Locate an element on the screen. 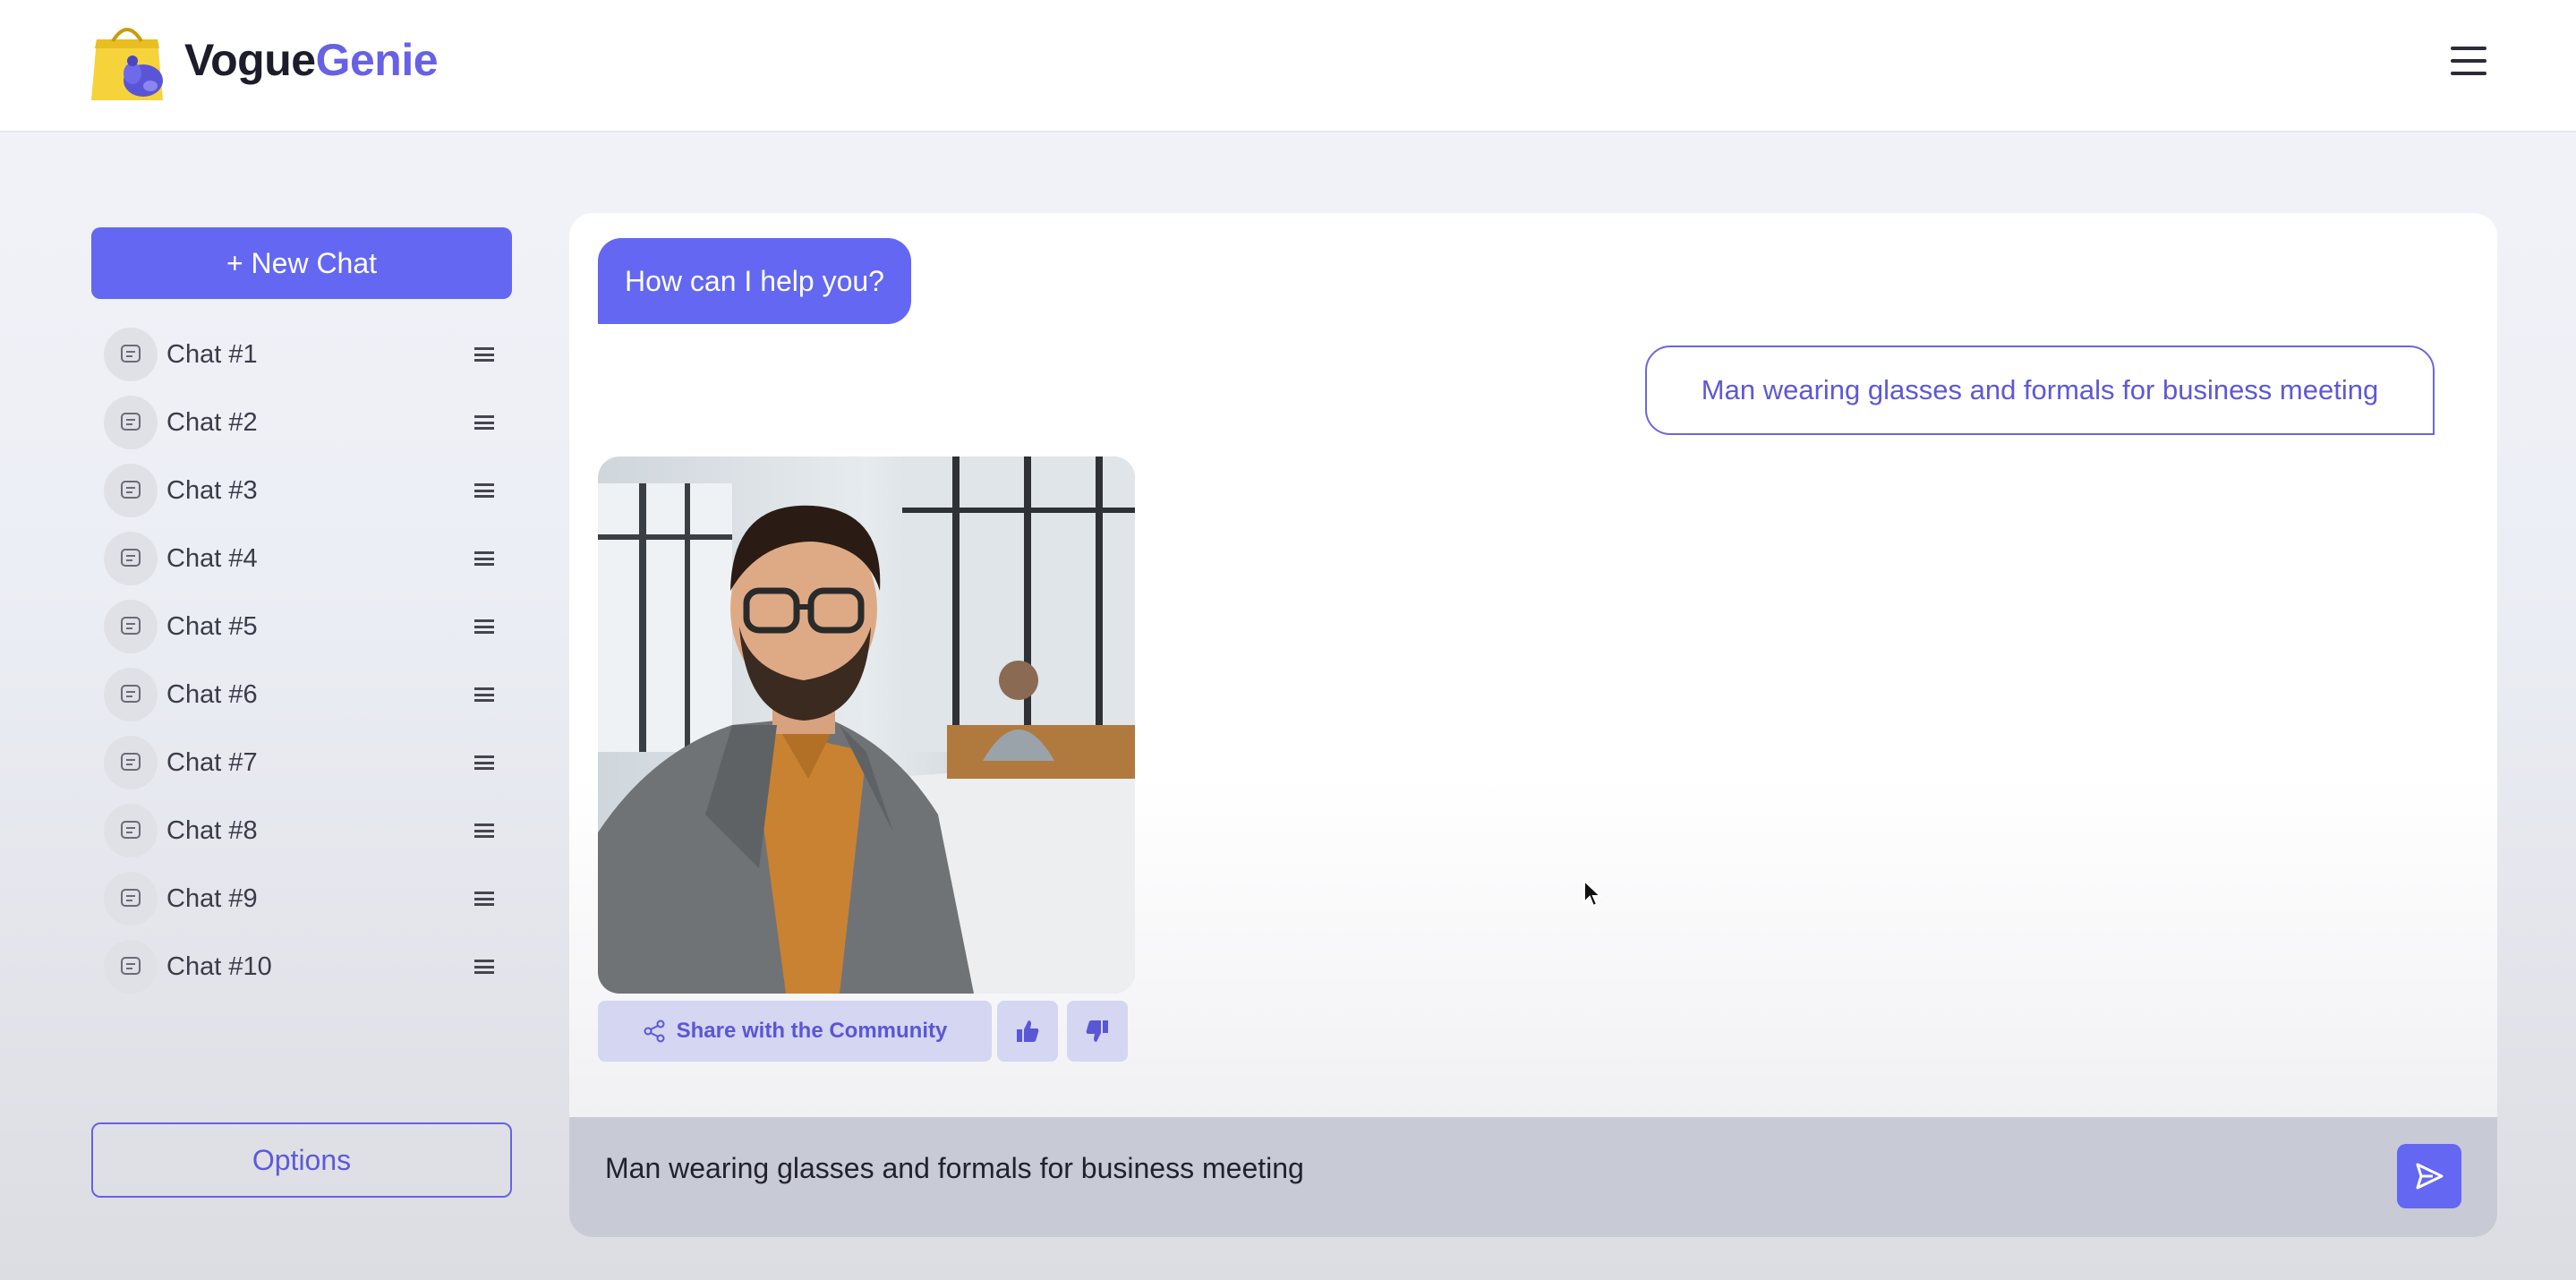  thumbs-up-icon is located at coordinates (1028, 1031).